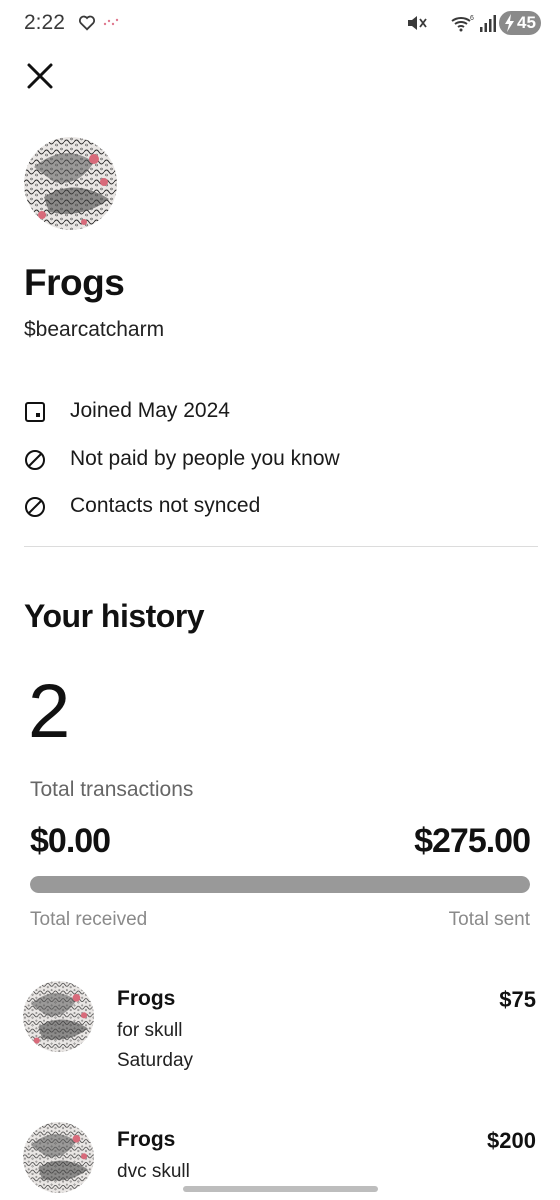 This screenshot has height=1200, width=560. I want to click on battery-icon: 45, so click(520, 23).